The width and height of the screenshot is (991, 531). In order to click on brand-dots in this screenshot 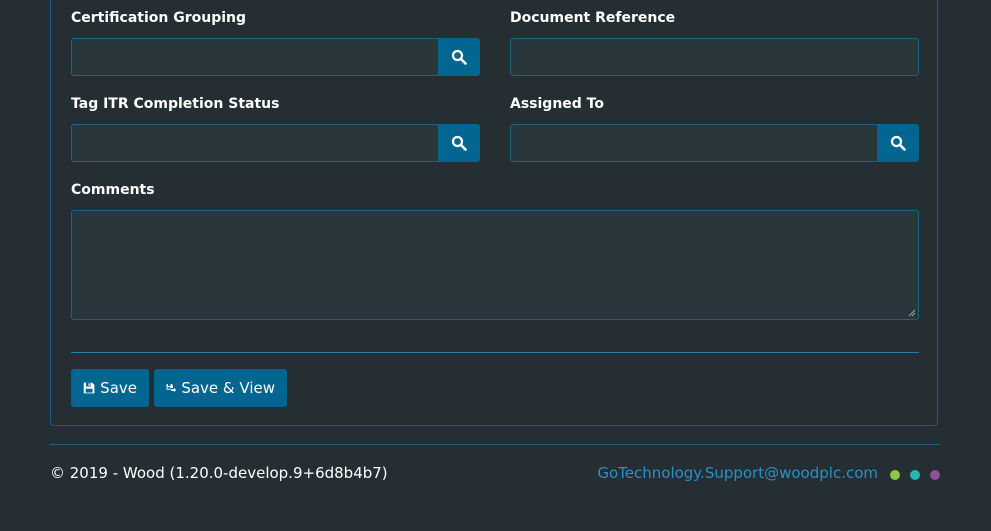, I will do `click(915, 475)`.